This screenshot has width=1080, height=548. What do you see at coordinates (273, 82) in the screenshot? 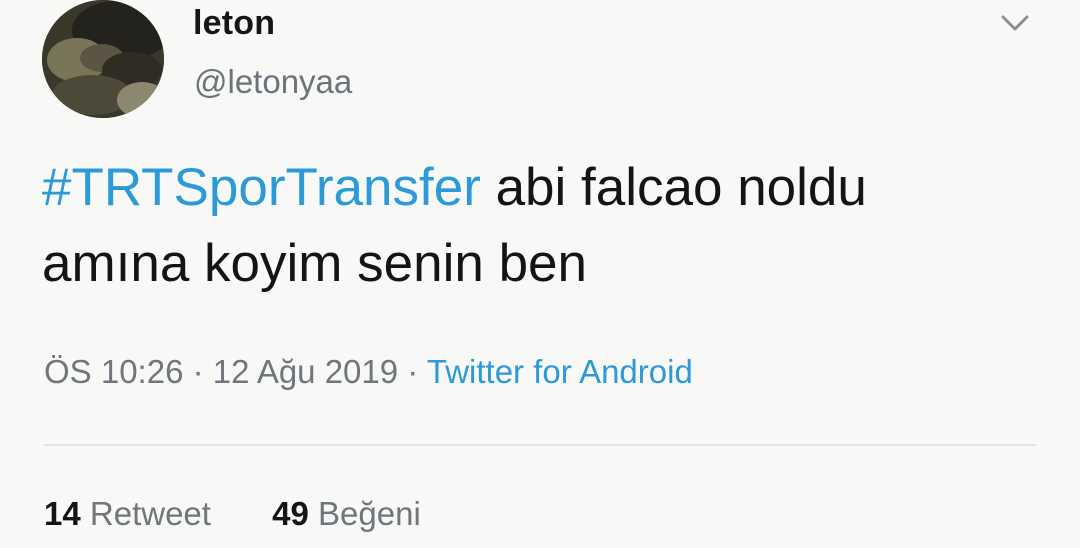
I see `user-handle: @letonyaa` at bounding box center [273, 82].